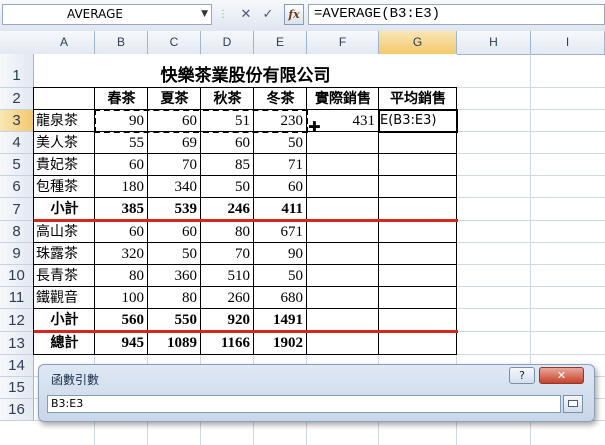  I want to click on subtotal-line, so click(246, 220).